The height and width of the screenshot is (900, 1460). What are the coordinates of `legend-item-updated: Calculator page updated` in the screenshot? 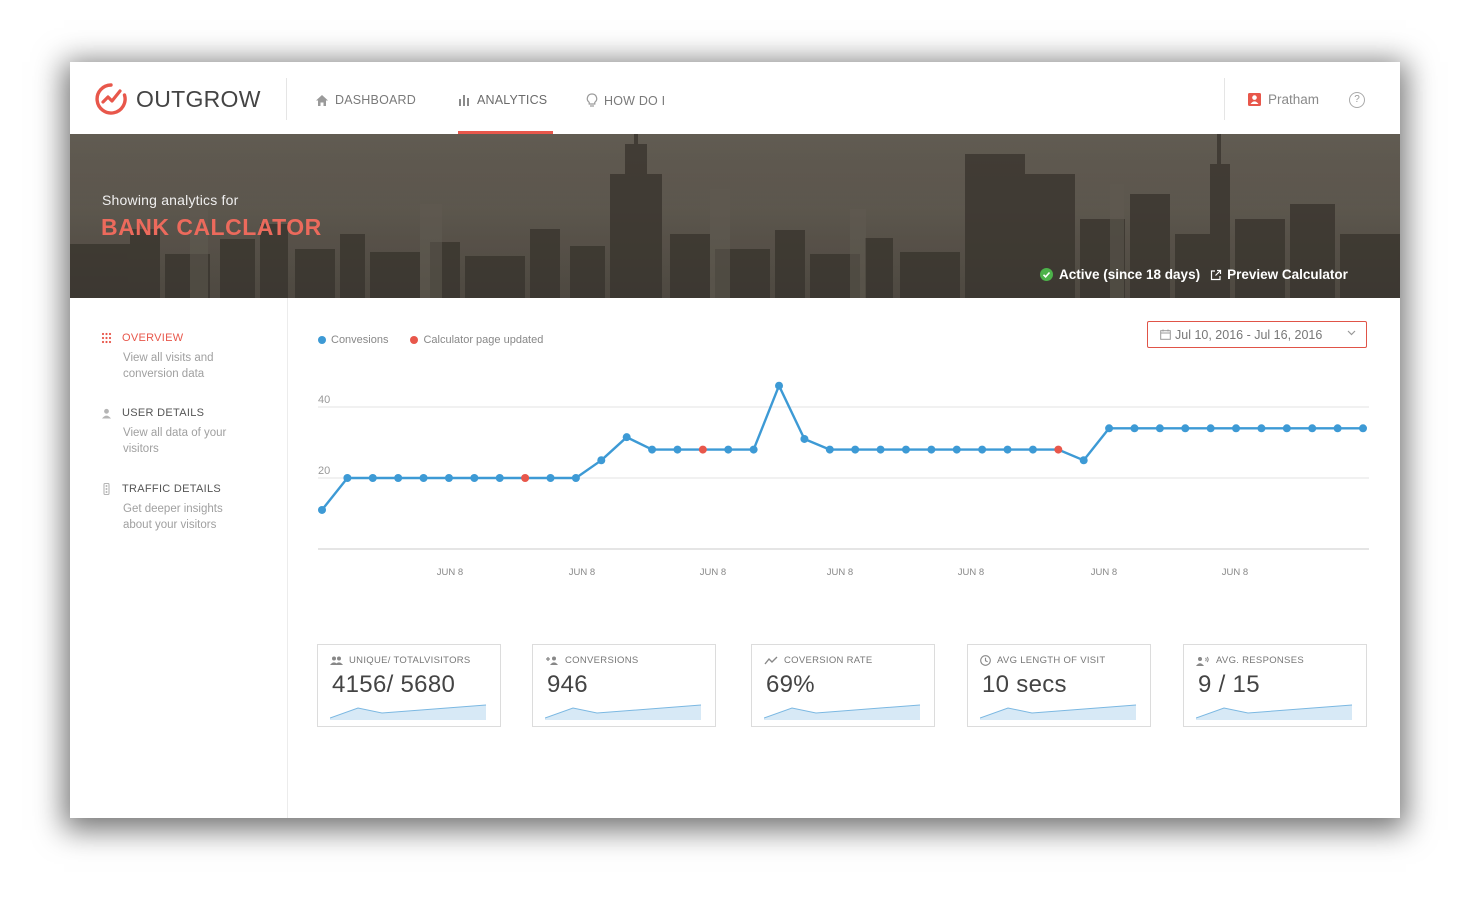 It's located at (476, 340).